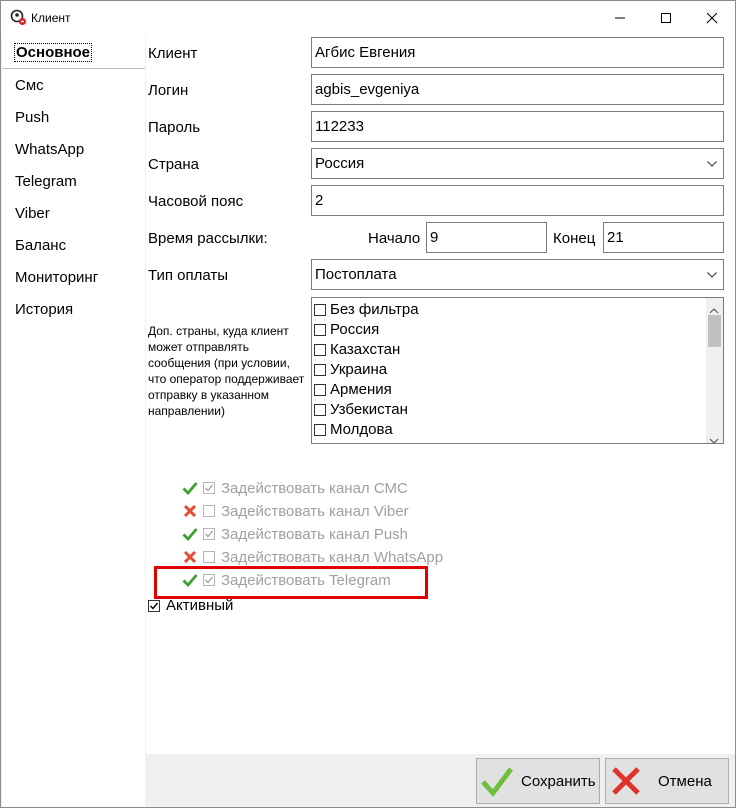 The image size is (736, 808). I want to click on send-time-label: Время рассылки:, so click(208, 238).